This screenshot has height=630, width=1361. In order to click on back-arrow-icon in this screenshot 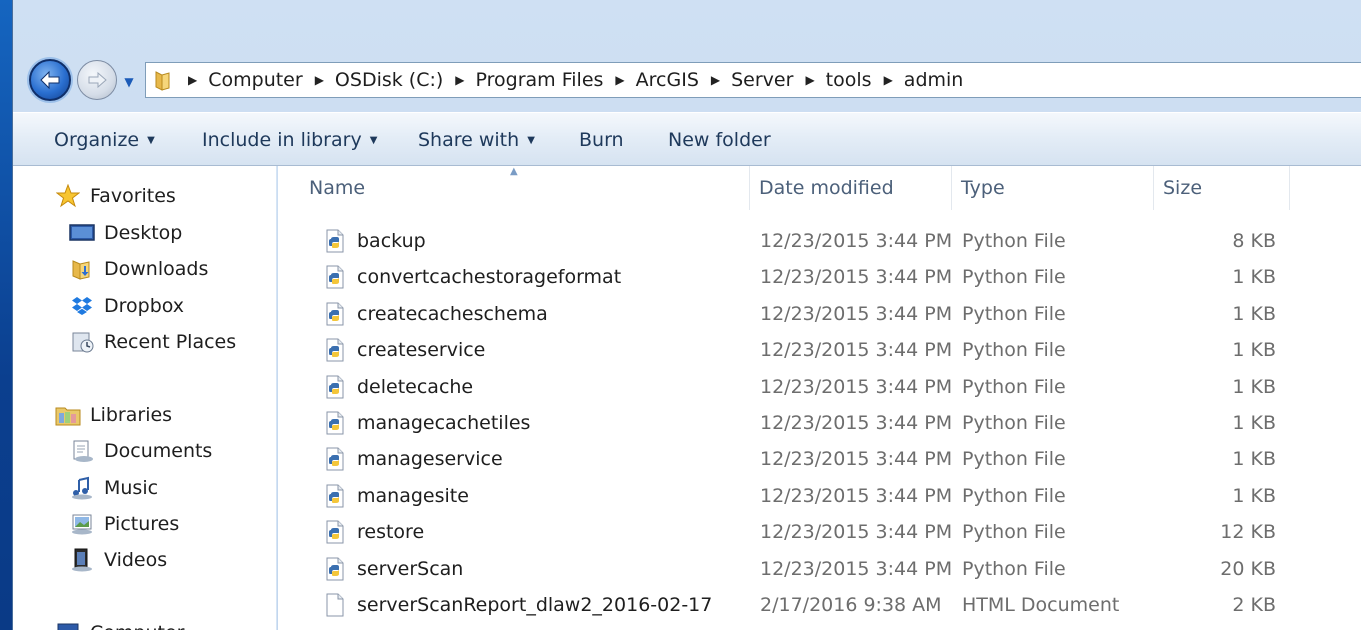, I will do `click(50, 80)`.